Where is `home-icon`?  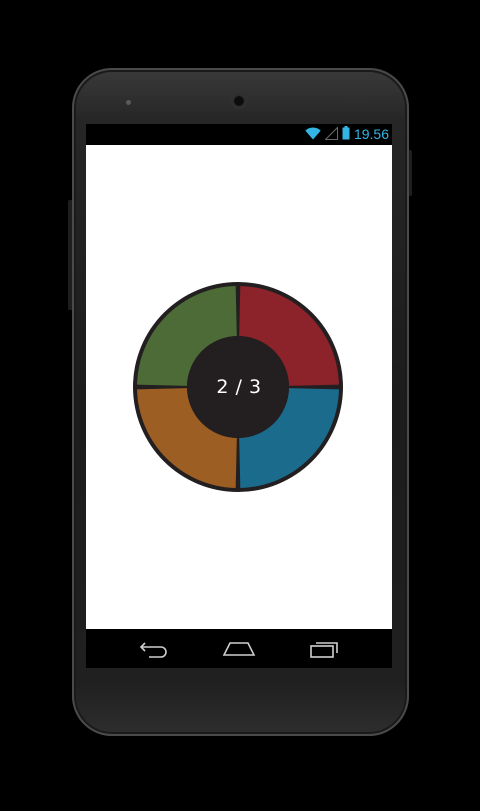 home-icon is located at coordinates (239, 649).